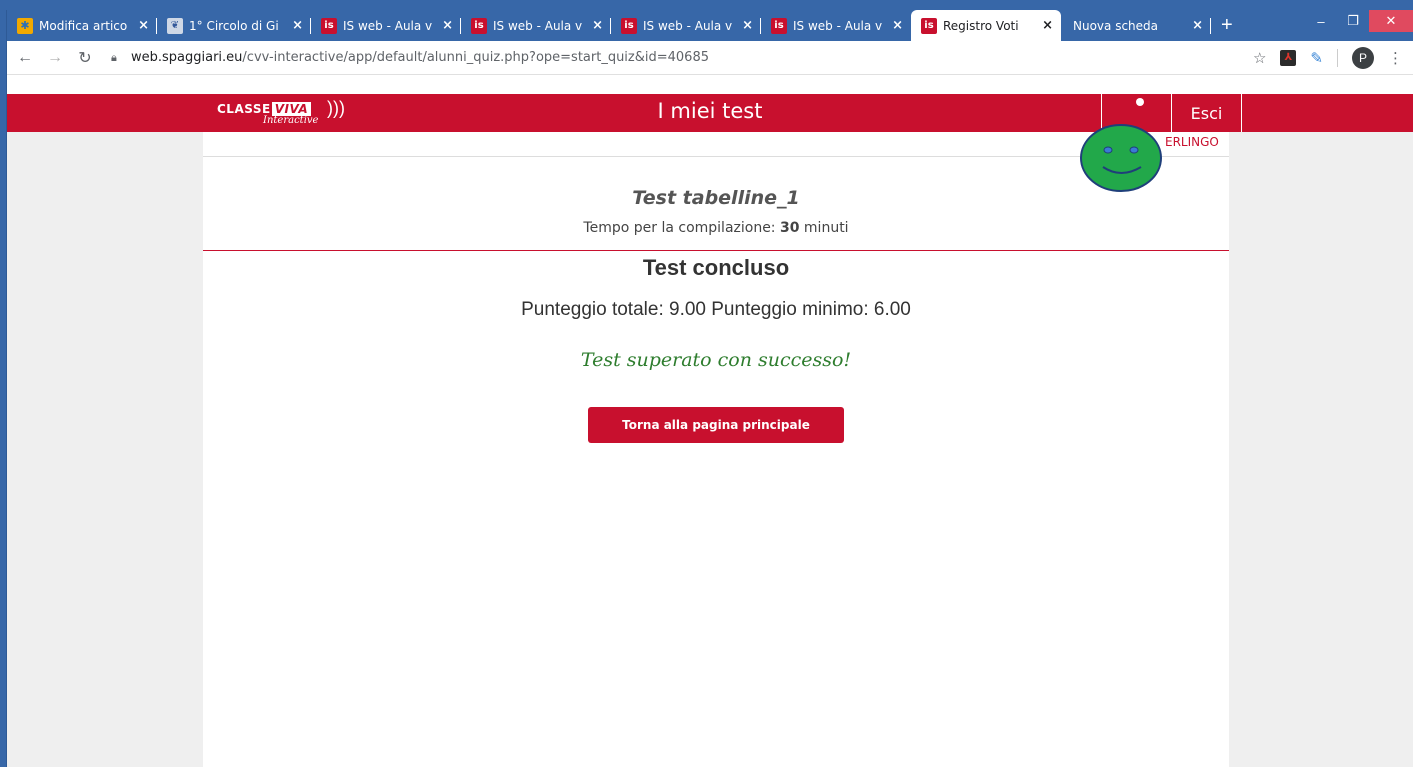 The image size is (1413, 767). Describe the element at coordinates (55, 58) in the screenshot. I see `forward-icon: →` at that location.